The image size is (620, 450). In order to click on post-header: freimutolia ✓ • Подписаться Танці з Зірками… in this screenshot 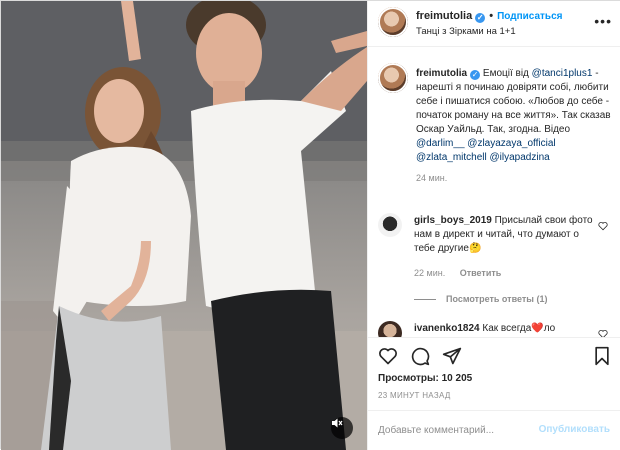, I will do `click(494, 24)`.